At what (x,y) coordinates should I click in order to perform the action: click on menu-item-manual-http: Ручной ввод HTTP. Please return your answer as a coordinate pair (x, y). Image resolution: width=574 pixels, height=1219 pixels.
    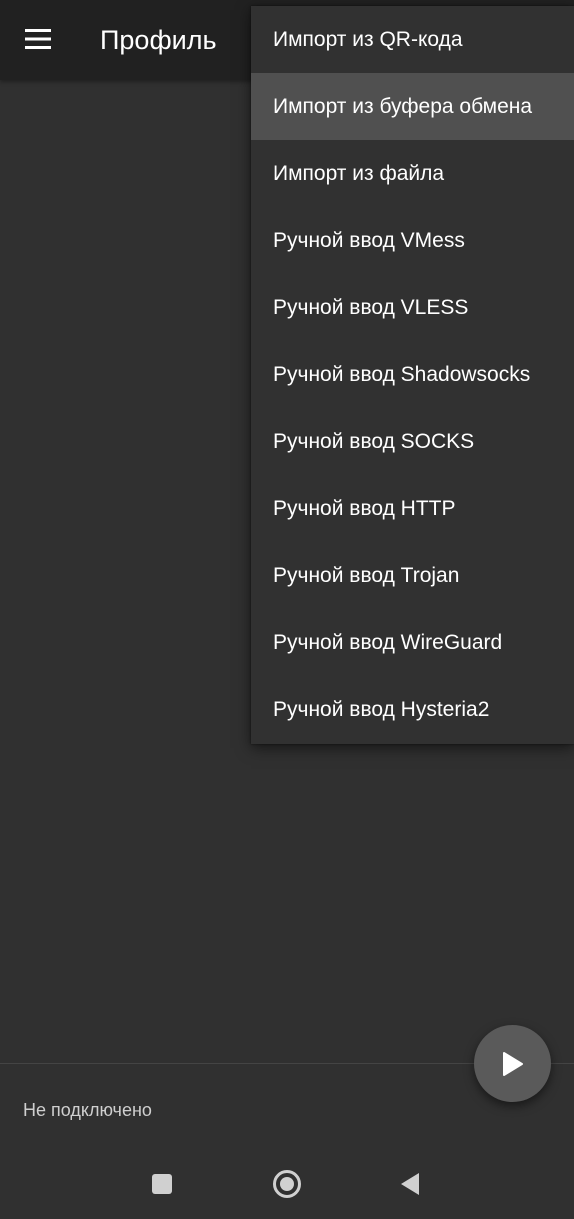
    Looking at the image, I should click on (412, 508).